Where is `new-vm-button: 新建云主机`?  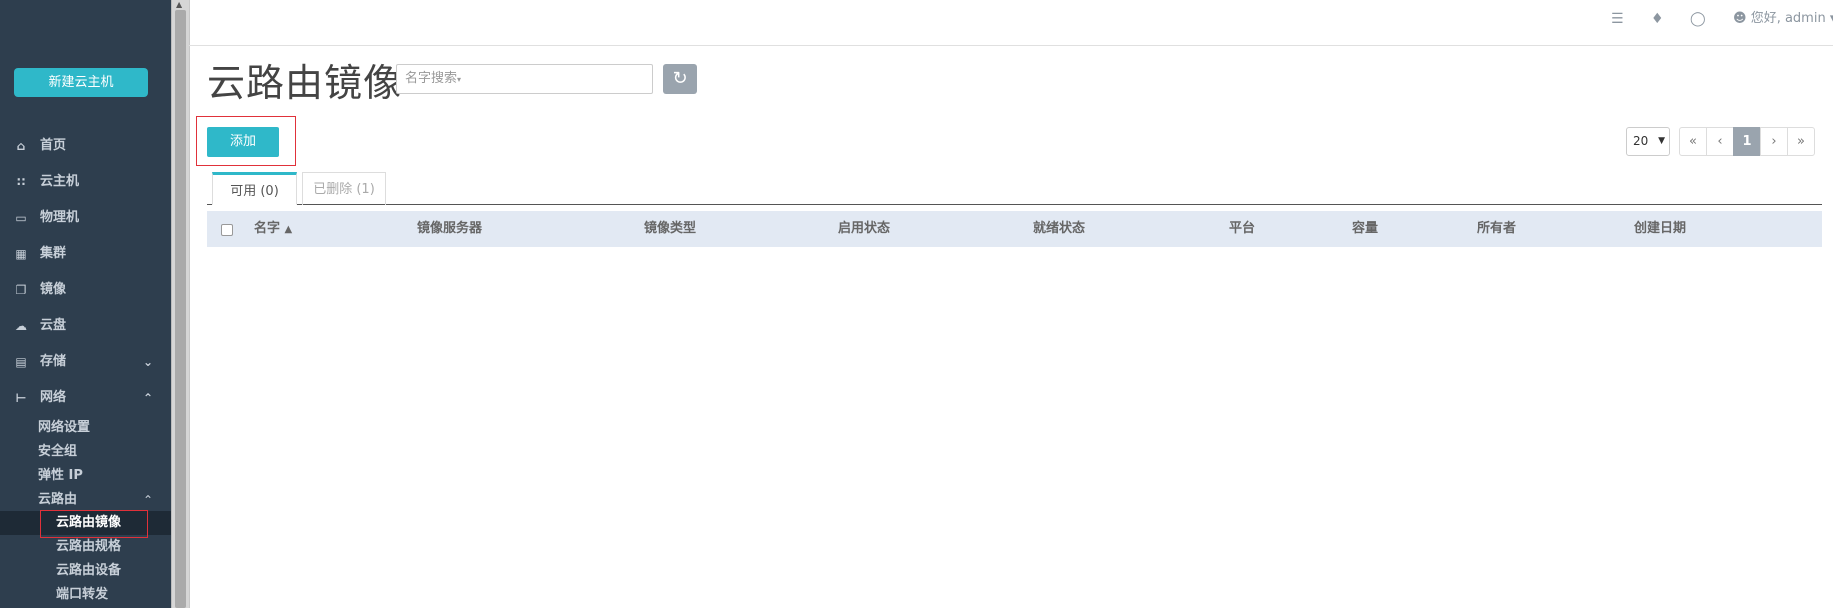
new-vm-button: 新建云主机 is located at coordinates (81, 82).